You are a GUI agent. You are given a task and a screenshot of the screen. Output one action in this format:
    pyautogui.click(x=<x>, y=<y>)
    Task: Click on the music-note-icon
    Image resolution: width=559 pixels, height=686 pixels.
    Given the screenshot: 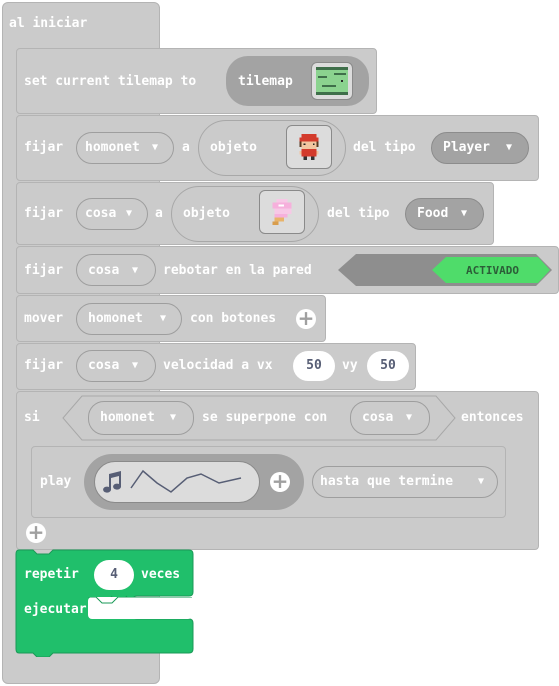 What is the action you would take?
    pyautogui.click(x=112, y=482)
    